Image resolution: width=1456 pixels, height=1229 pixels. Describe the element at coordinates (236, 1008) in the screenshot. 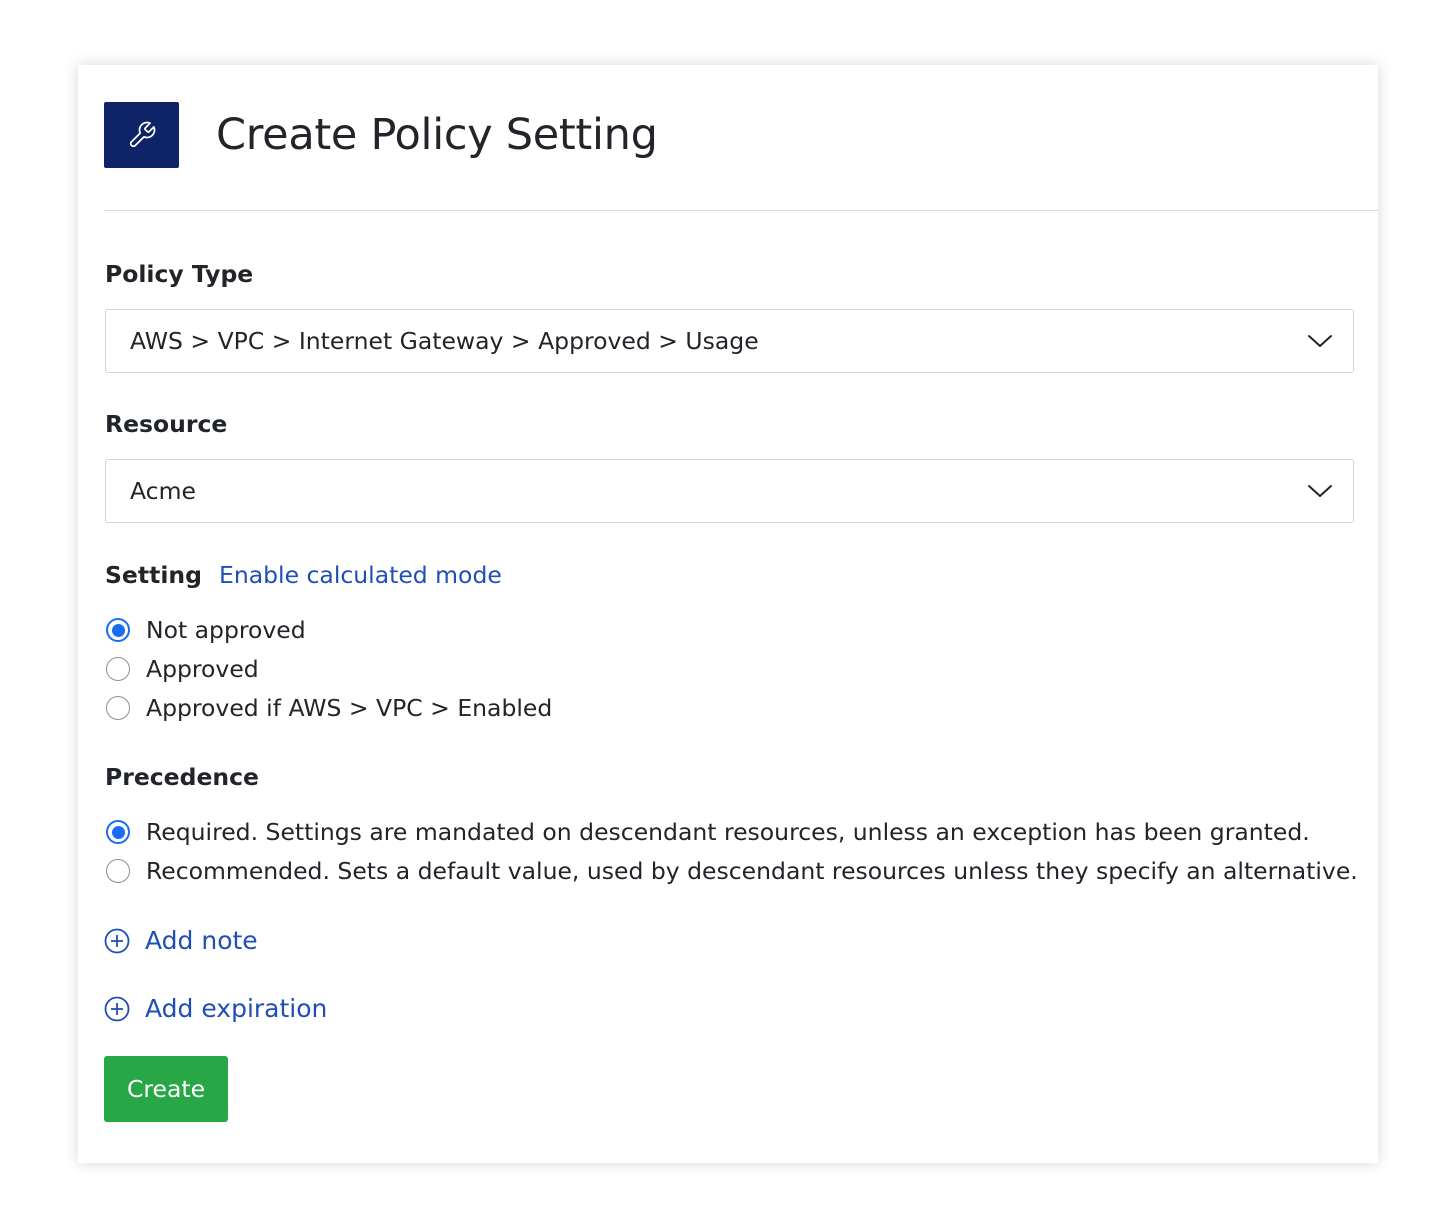

I see `add-expiration-label: Add expiration` at that location.